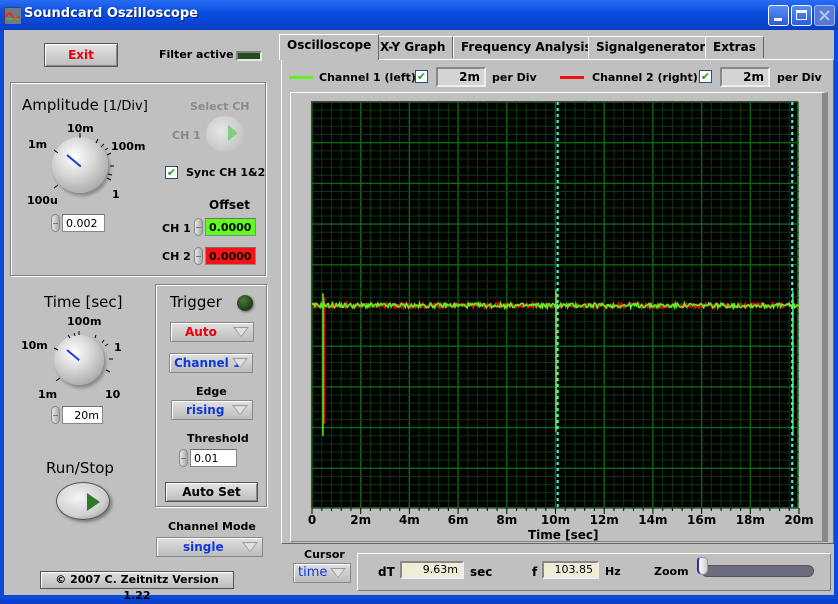 The width and height of the screenshot is (838, 604). I want to click on select-ch-label: Select CH, so click(220, 106).